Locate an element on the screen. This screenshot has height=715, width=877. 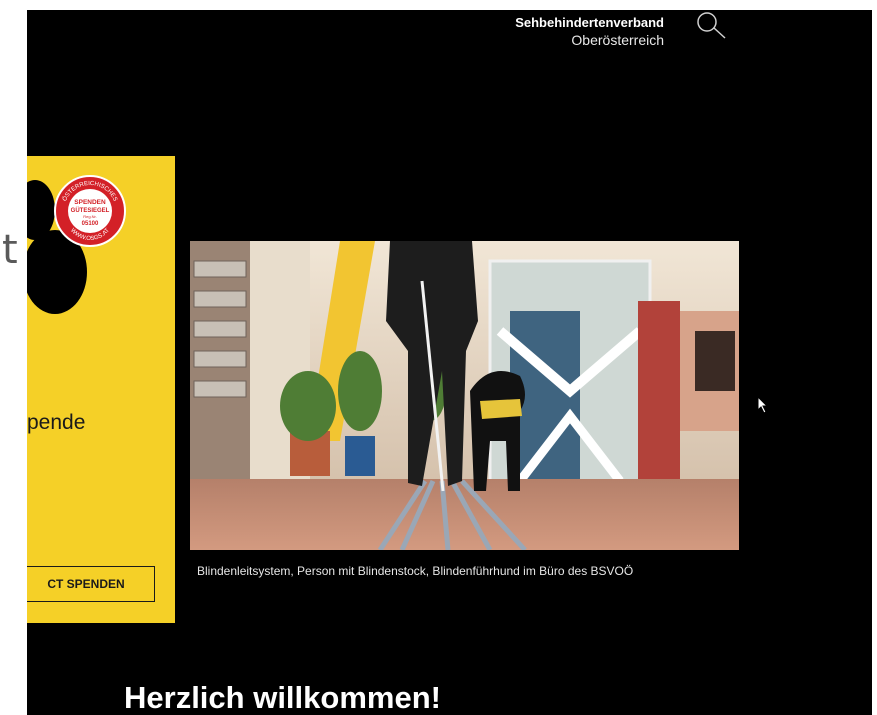
mouse-cursor-icon is located at coordinates (763, 405).